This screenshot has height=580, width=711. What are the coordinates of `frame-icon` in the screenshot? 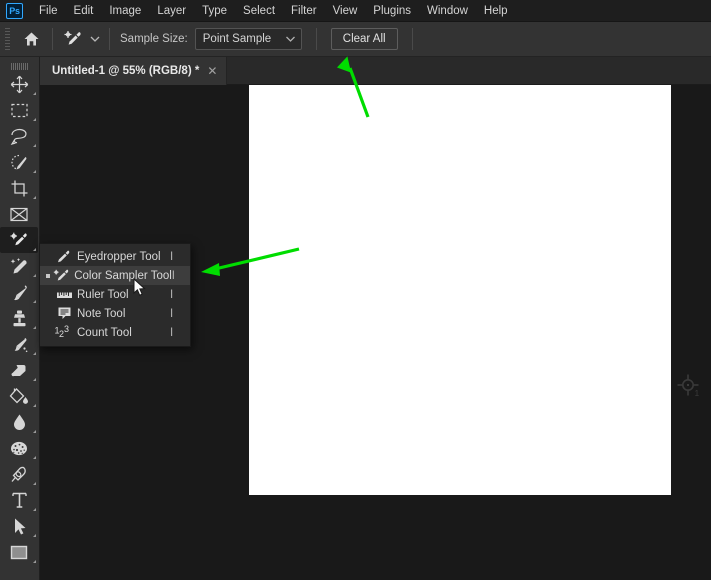 It's located at (19, 214).